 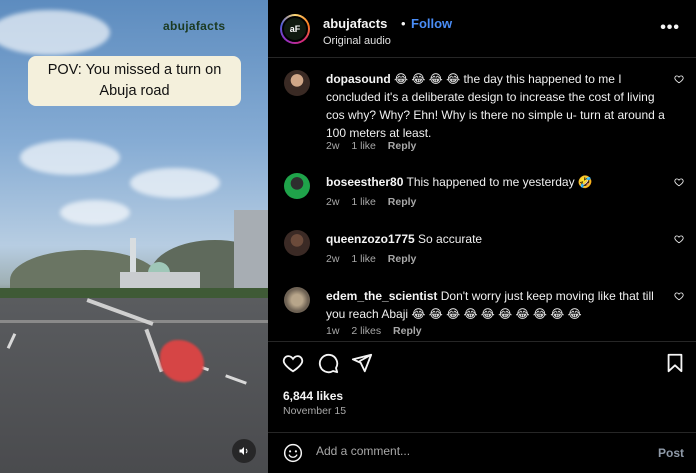 What do you see at coordinates (333, 331) in the screenshot?
I see `comment-age: 1w` at bounding box center [333, 331].